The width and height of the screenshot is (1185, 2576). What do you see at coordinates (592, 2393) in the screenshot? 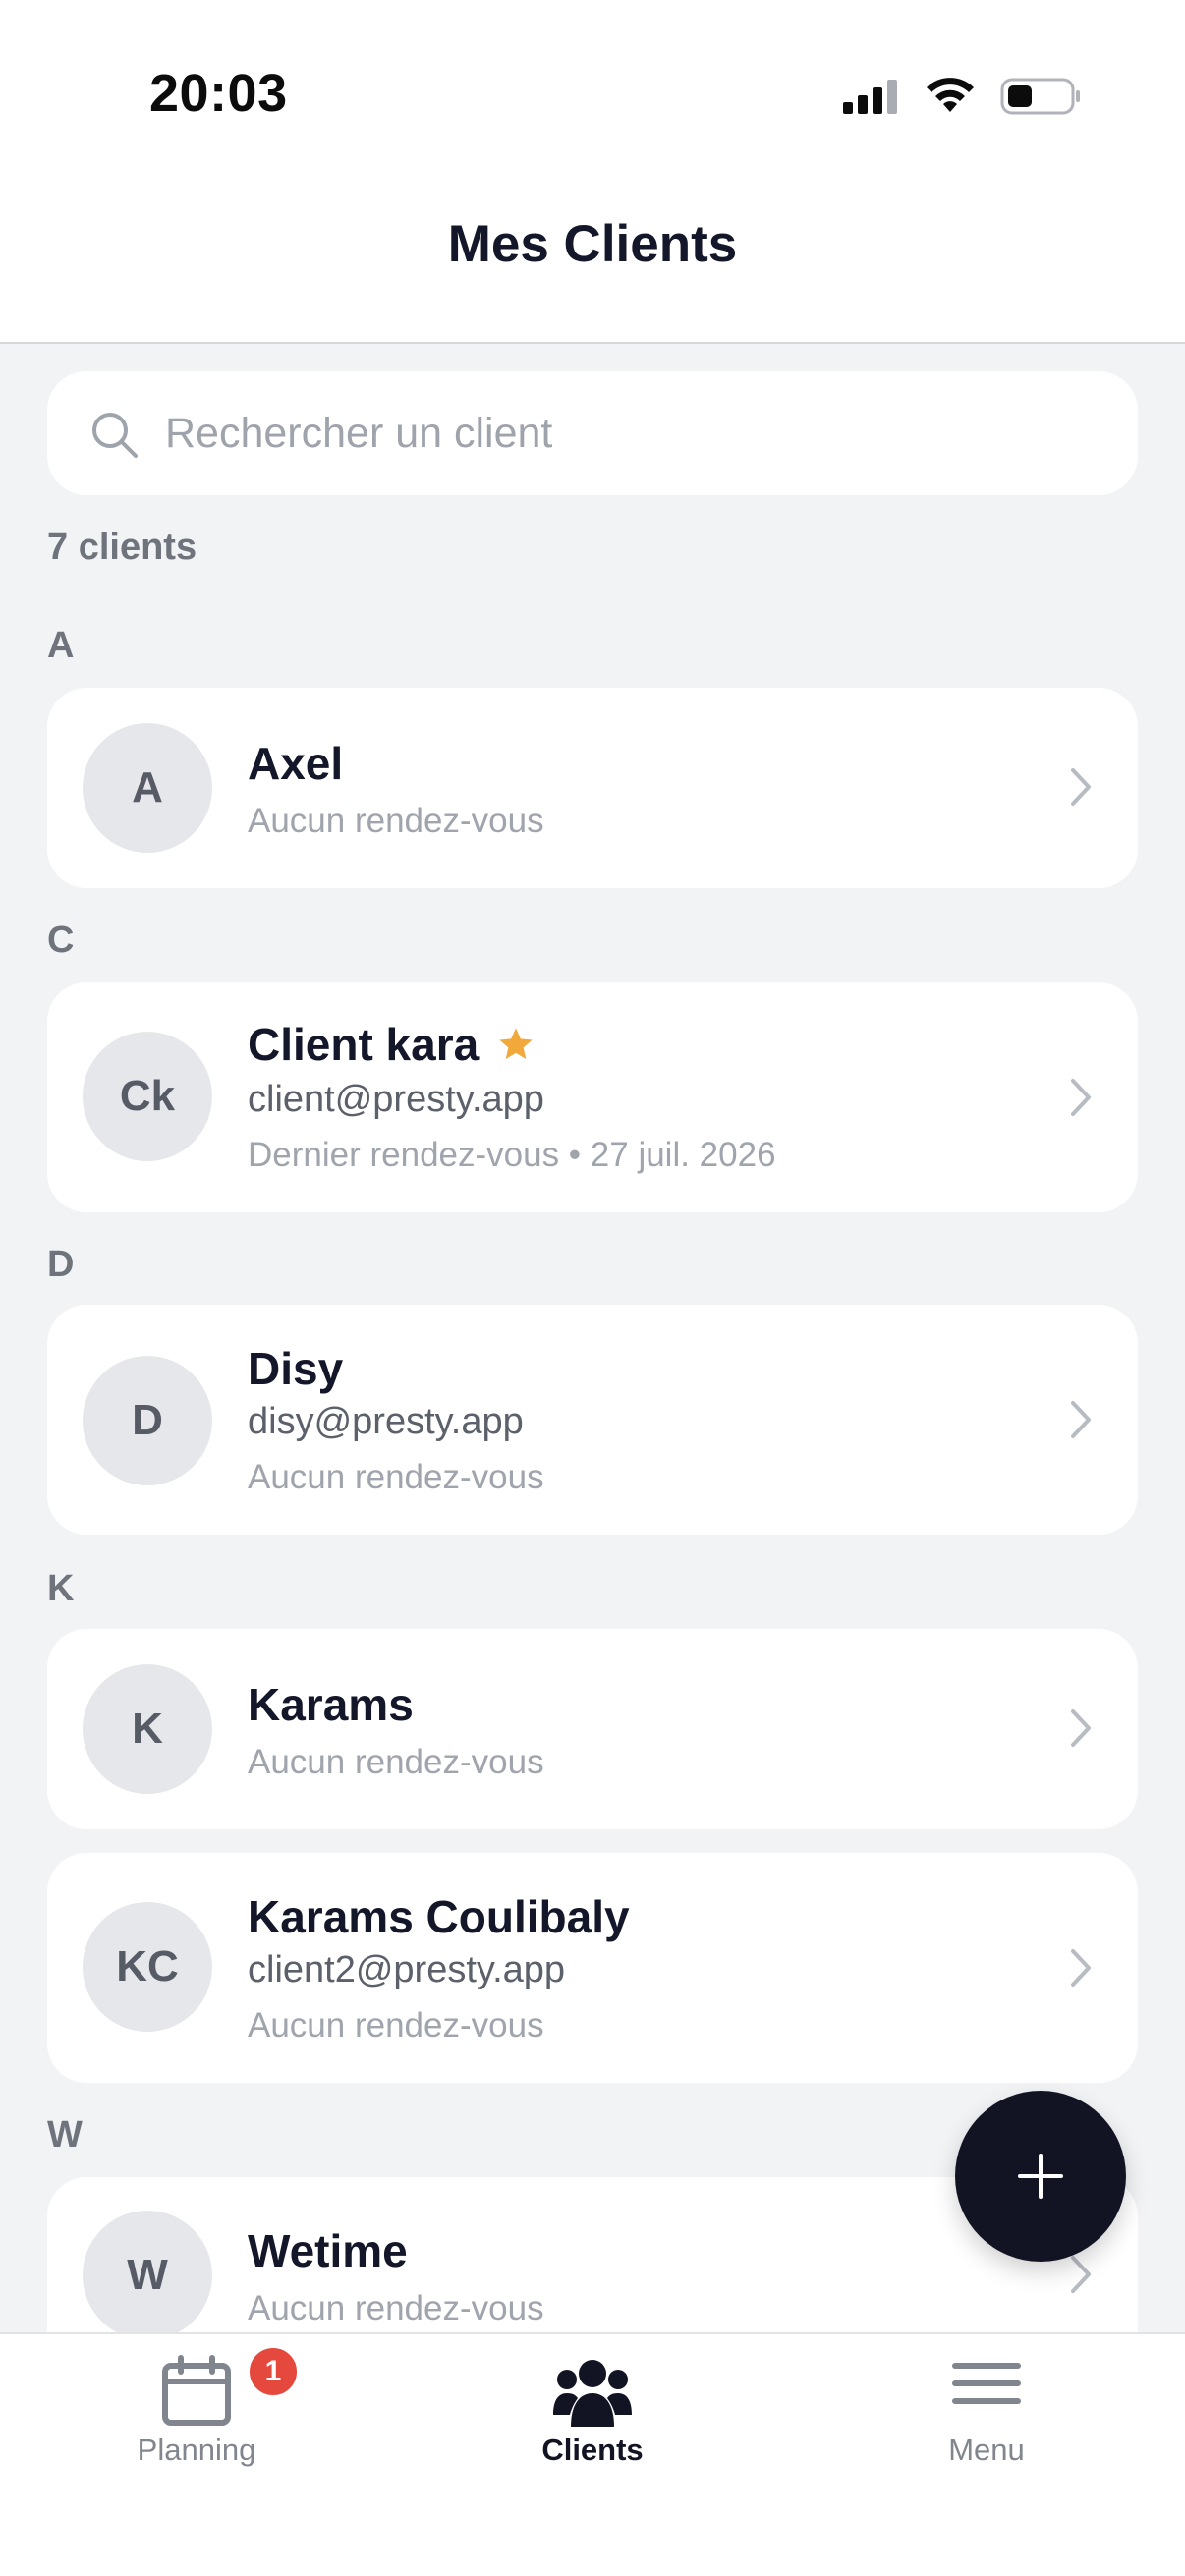
I see `users-icon` at bounding box center [592, 2393].